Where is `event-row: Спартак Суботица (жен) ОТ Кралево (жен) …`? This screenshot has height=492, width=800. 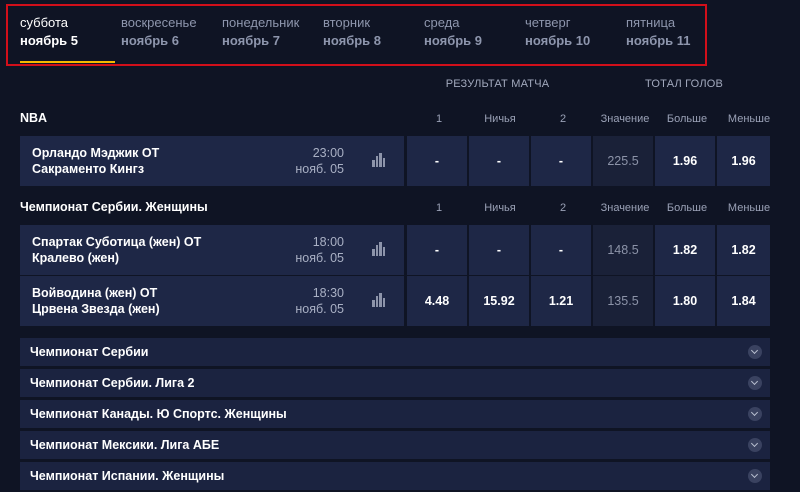 event-row: Спартак Суботица (жен) ОТ Кралево (жен) … is located at coordinates (395, 250).